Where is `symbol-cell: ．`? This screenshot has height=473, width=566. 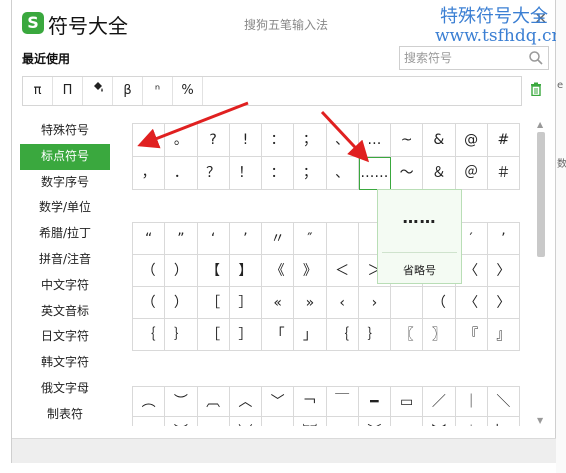
symbol-cell: ． is located at coordinates (181, 173).